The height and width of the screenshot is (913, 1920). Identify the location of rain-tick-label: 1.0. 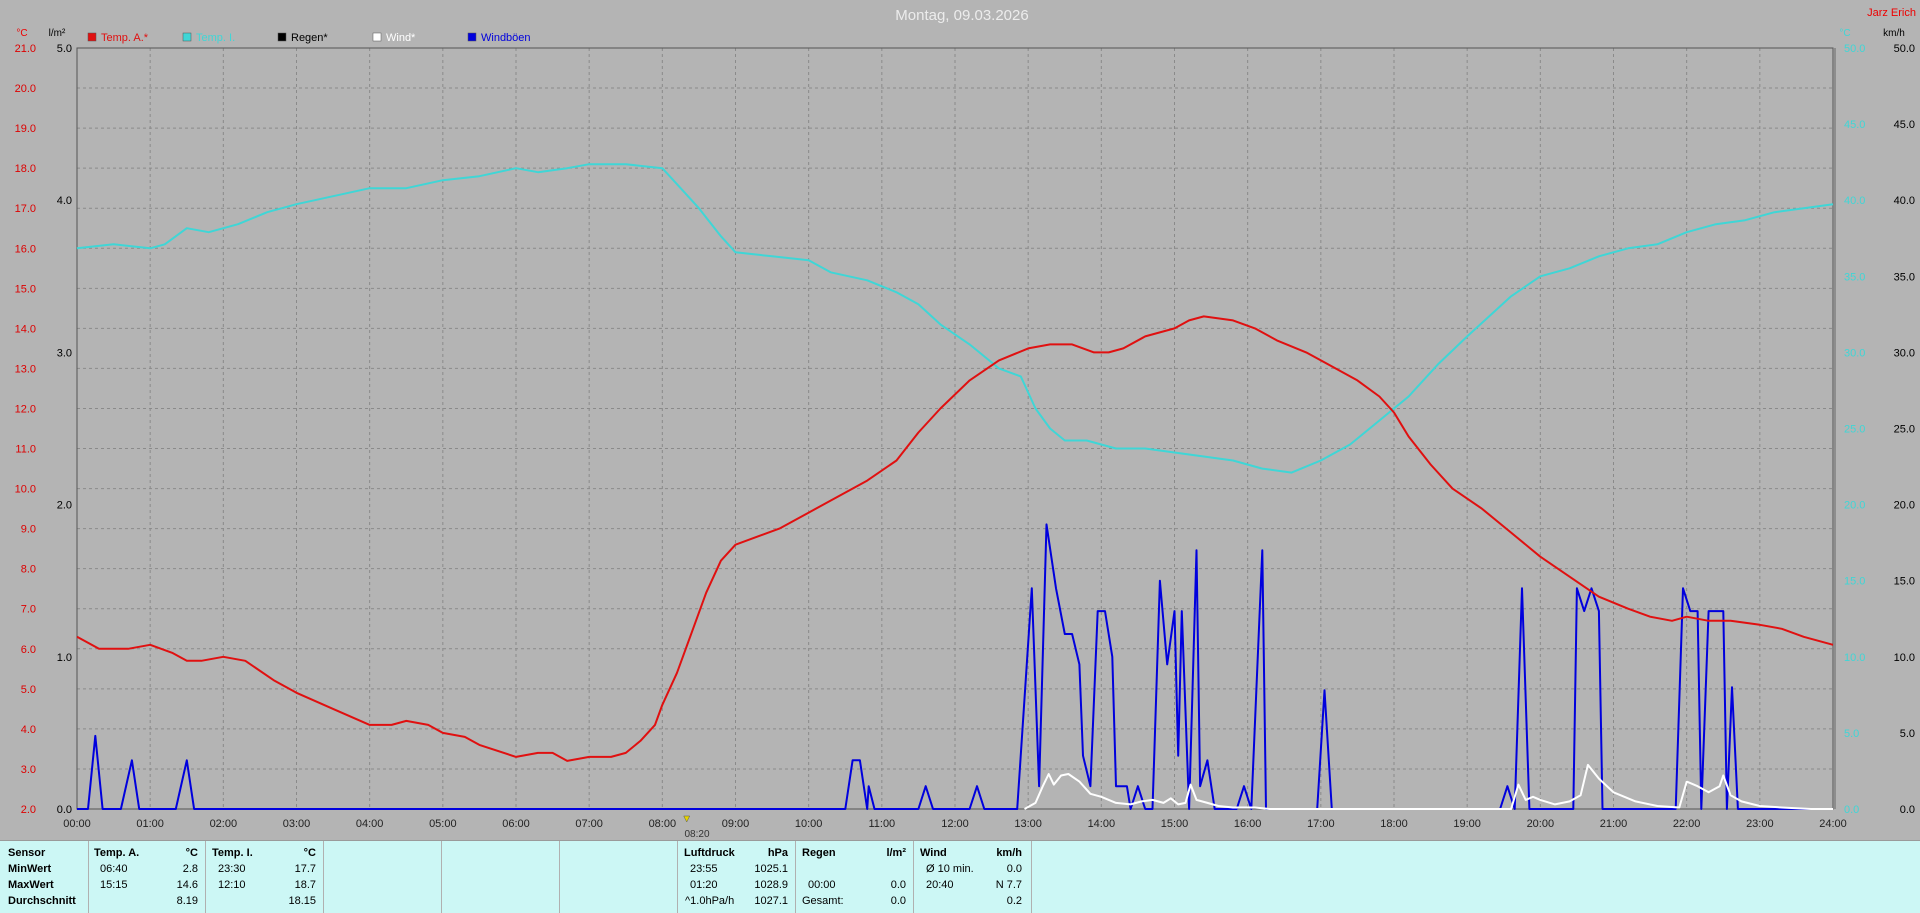
(64, 658).